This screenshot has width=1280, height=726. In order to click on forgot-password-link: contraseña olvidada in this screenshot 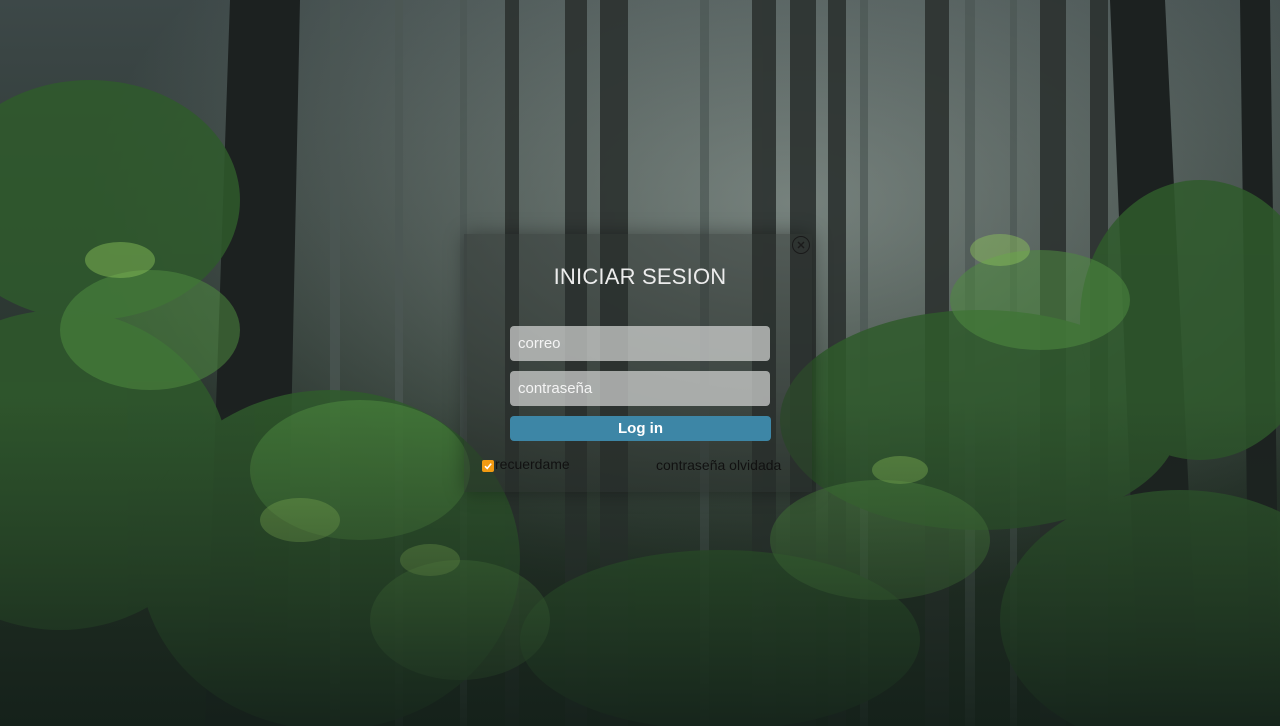, I will do `click(718, 465)`.